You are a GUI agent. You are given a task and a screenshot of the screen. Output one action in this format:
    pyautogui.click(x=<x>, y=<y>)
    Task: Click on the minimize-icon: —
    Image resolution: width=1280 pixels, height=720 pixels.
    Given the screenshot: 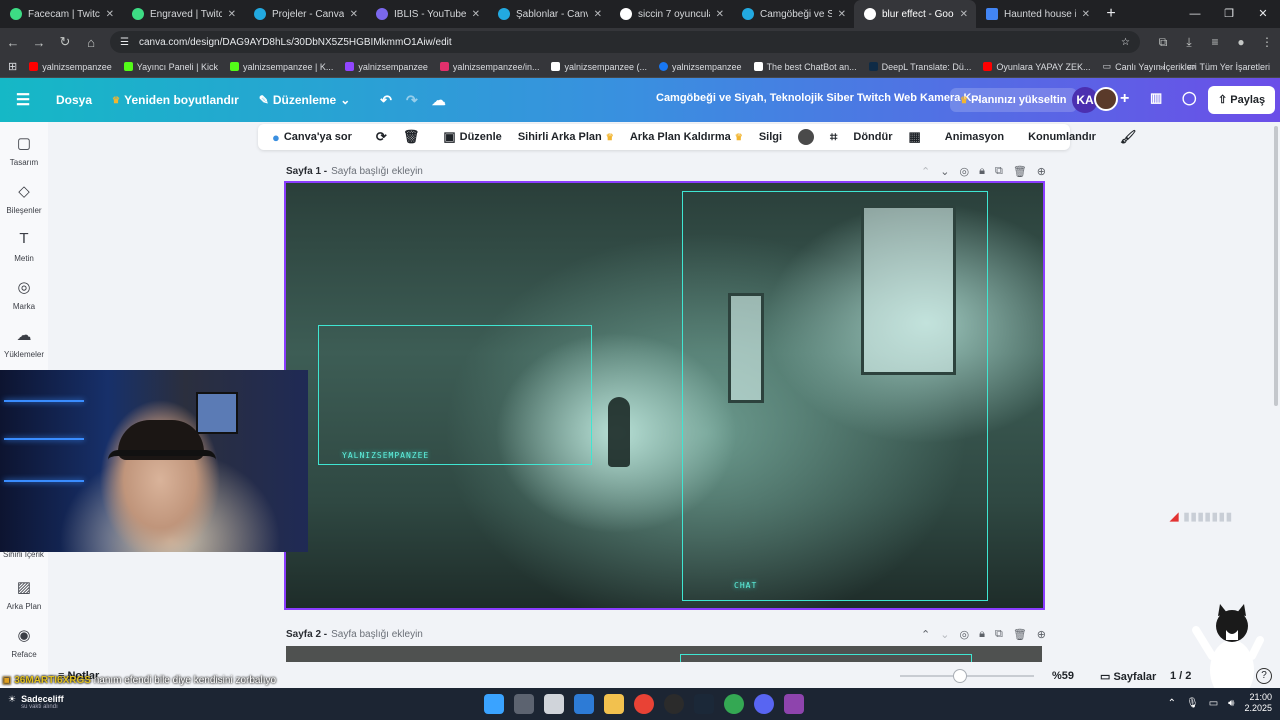 What is the action you would take?
    pyautogui.click(x=1195, y=14)
    